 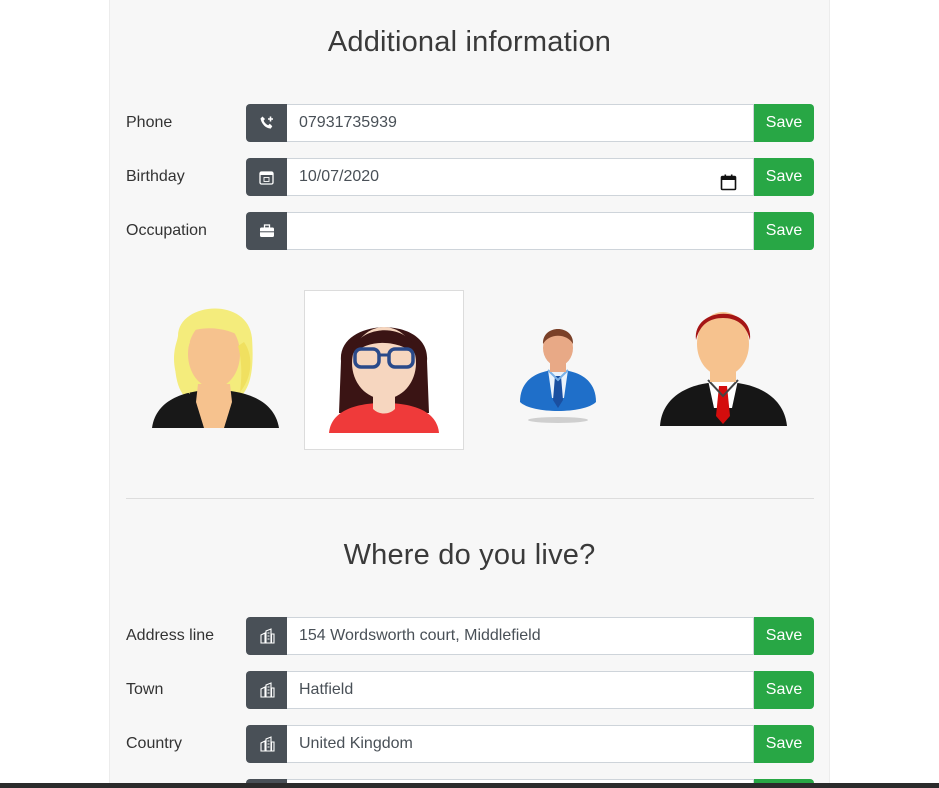 I want to click on phone-row: Phone 07931735939 Save, so click(x=470, y=123).